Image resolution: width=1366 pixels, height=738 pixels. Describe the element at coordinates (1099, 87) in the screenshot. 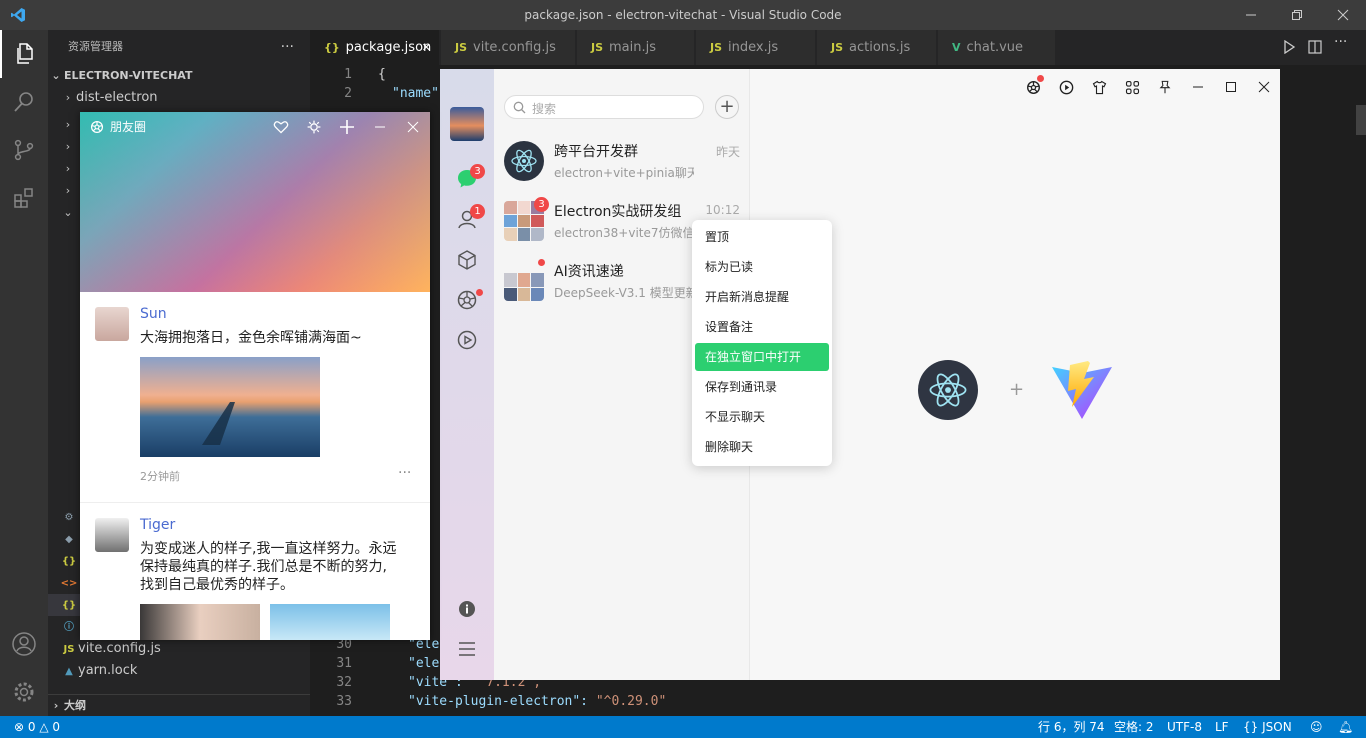

I see `shirt-icon` at that location.